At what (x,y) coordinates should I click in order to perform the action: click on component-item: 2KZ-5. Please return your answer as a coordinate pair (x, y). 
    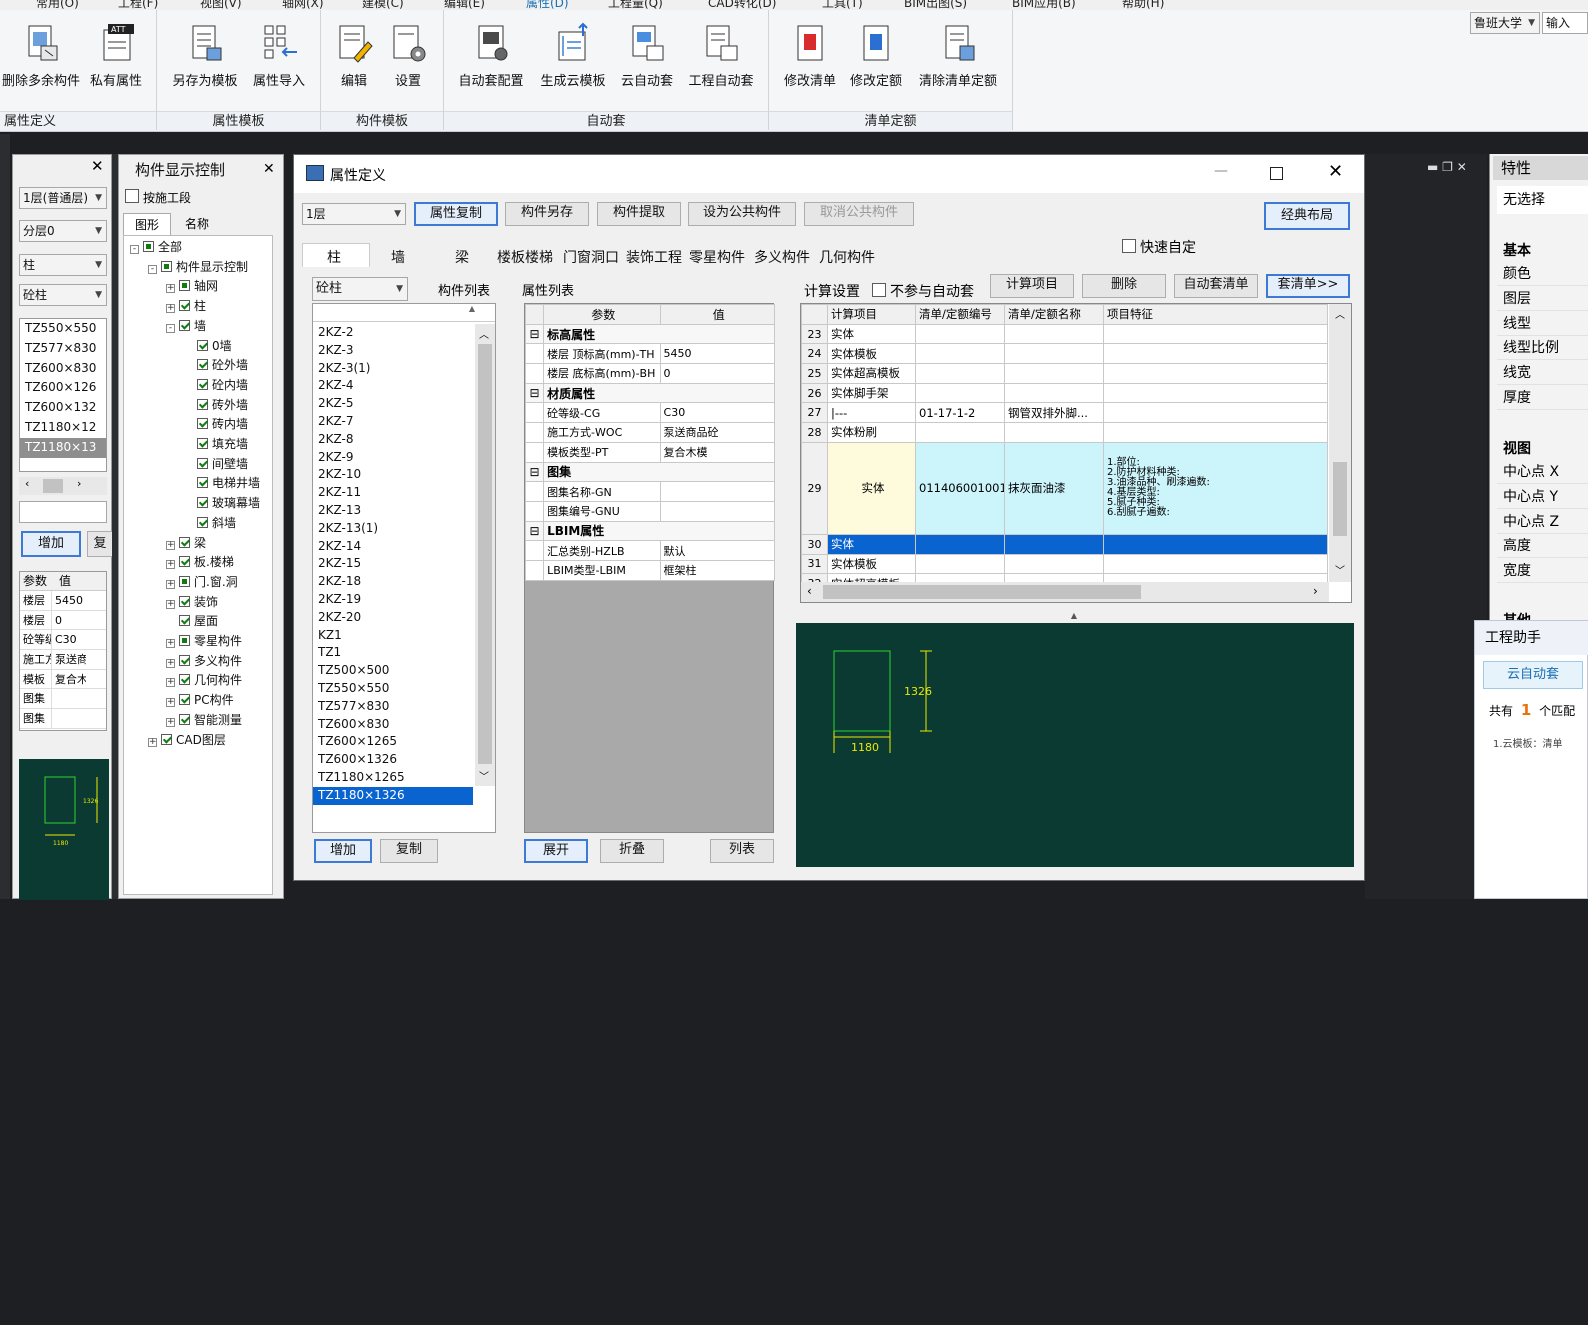
    Looking at the image, I should click on (393, 404).